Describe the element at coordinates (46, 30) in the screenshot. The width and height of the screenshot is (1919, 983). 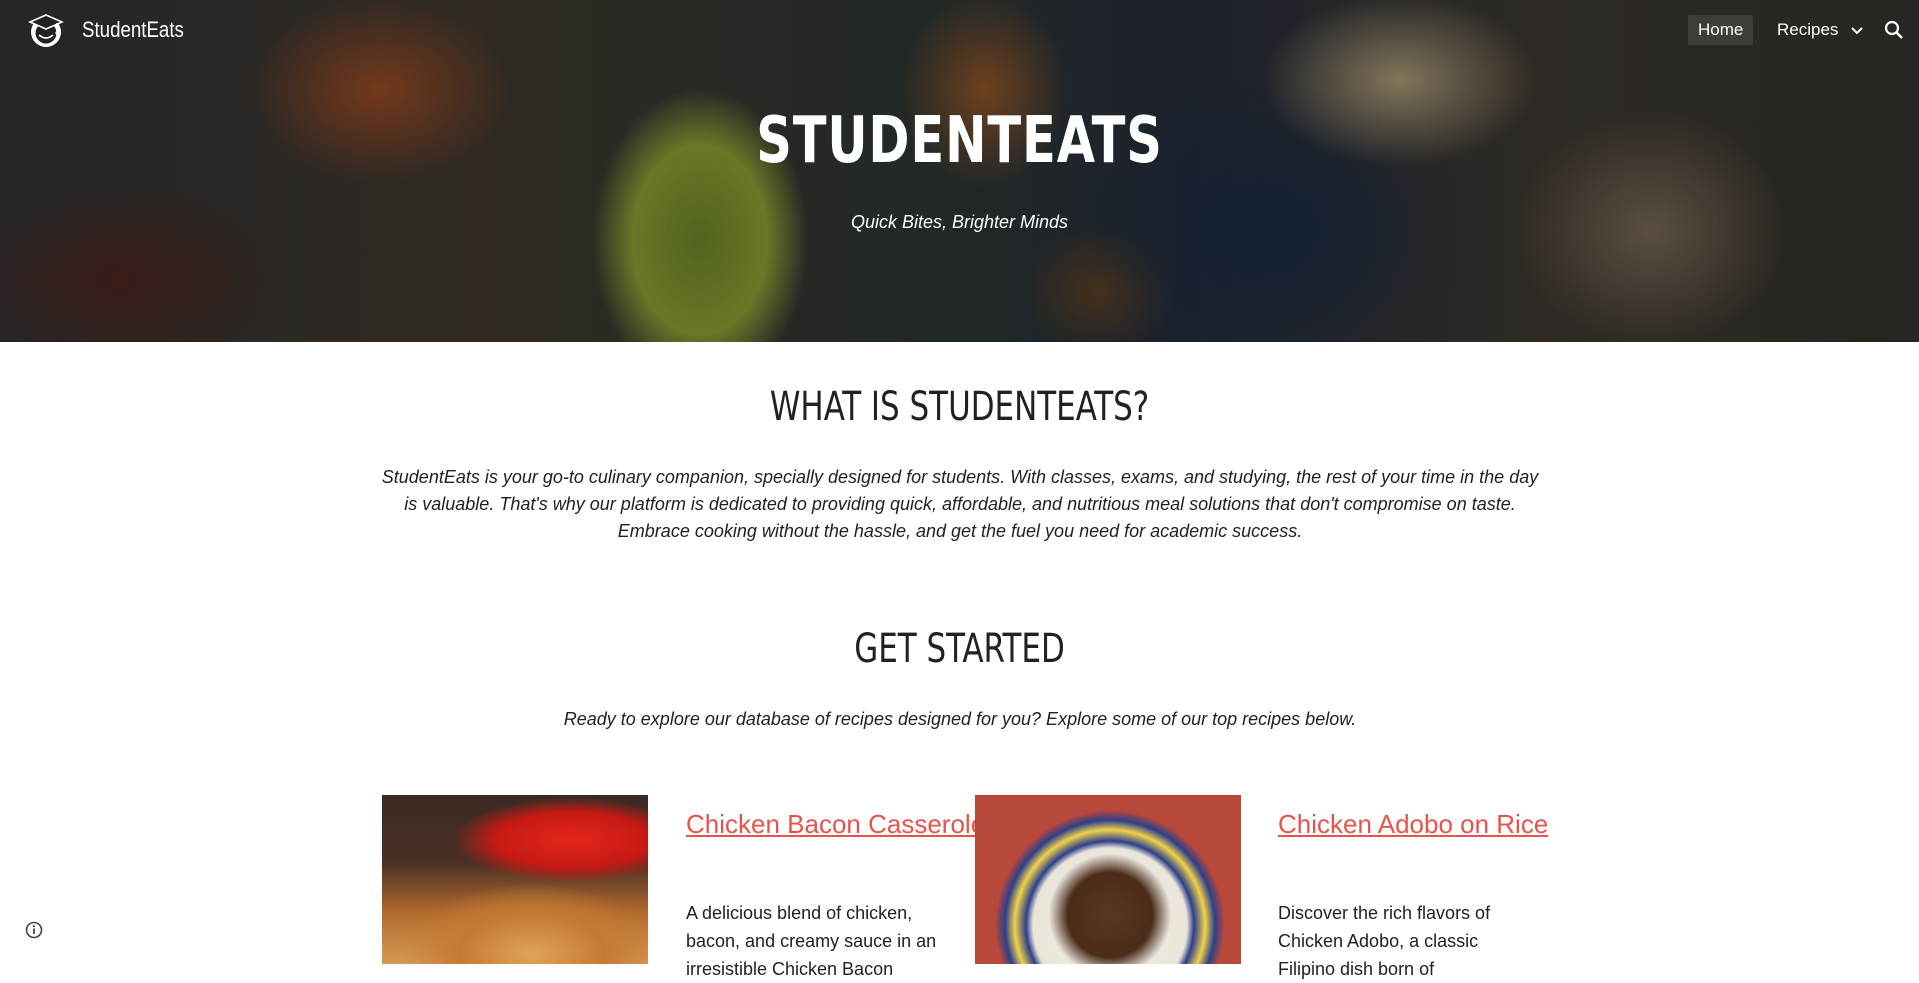
I see `student-cap-logo` at that location.